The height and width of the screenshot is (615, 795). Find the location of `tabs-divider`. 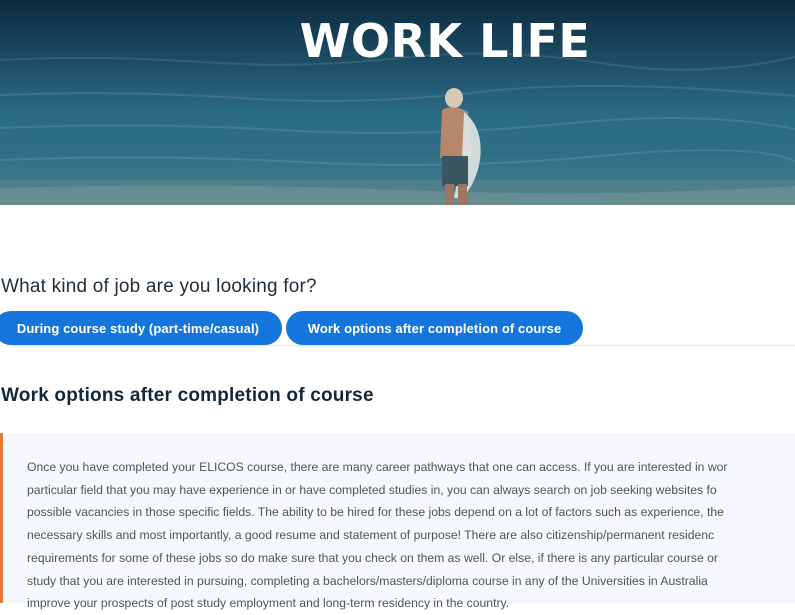

tabs-divider is located at coordinates (397, 345).